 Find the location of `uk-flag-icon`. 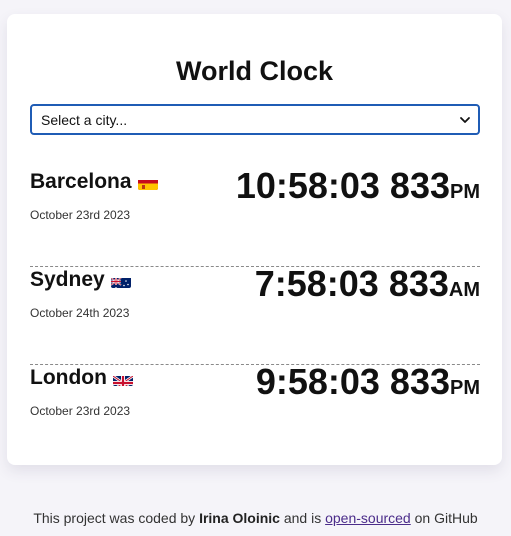

uk-flag-icon is located at coordinates (122, 379).